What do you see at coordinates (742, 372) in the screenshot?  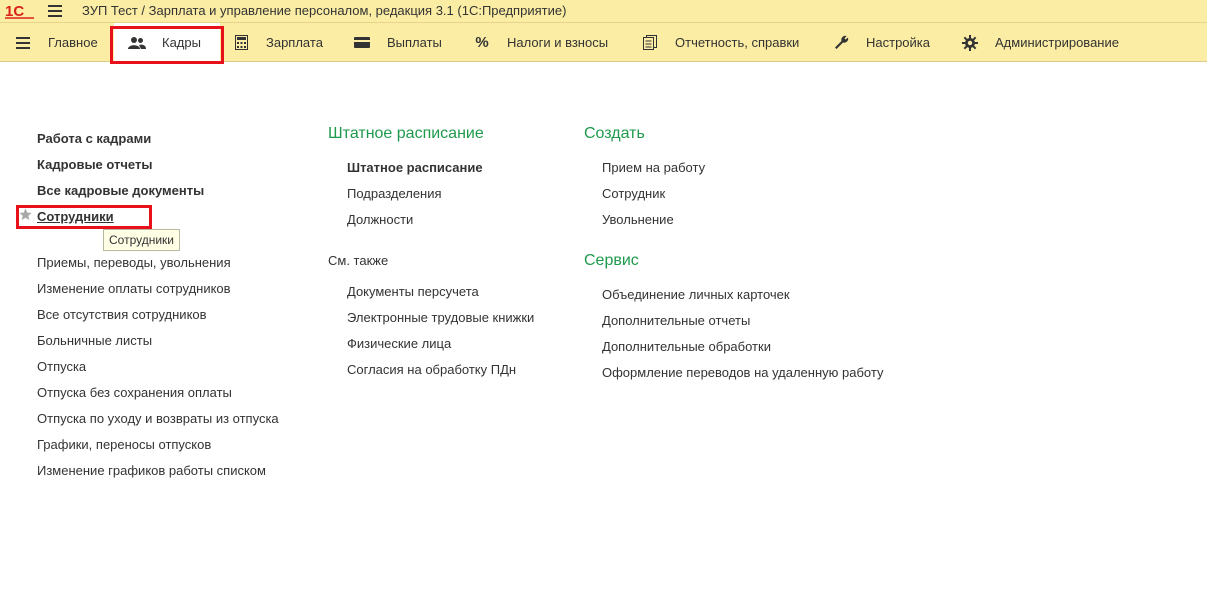 I see `list-item: Оформление переводов на удаленную работу` at bounding box center [742, 372].